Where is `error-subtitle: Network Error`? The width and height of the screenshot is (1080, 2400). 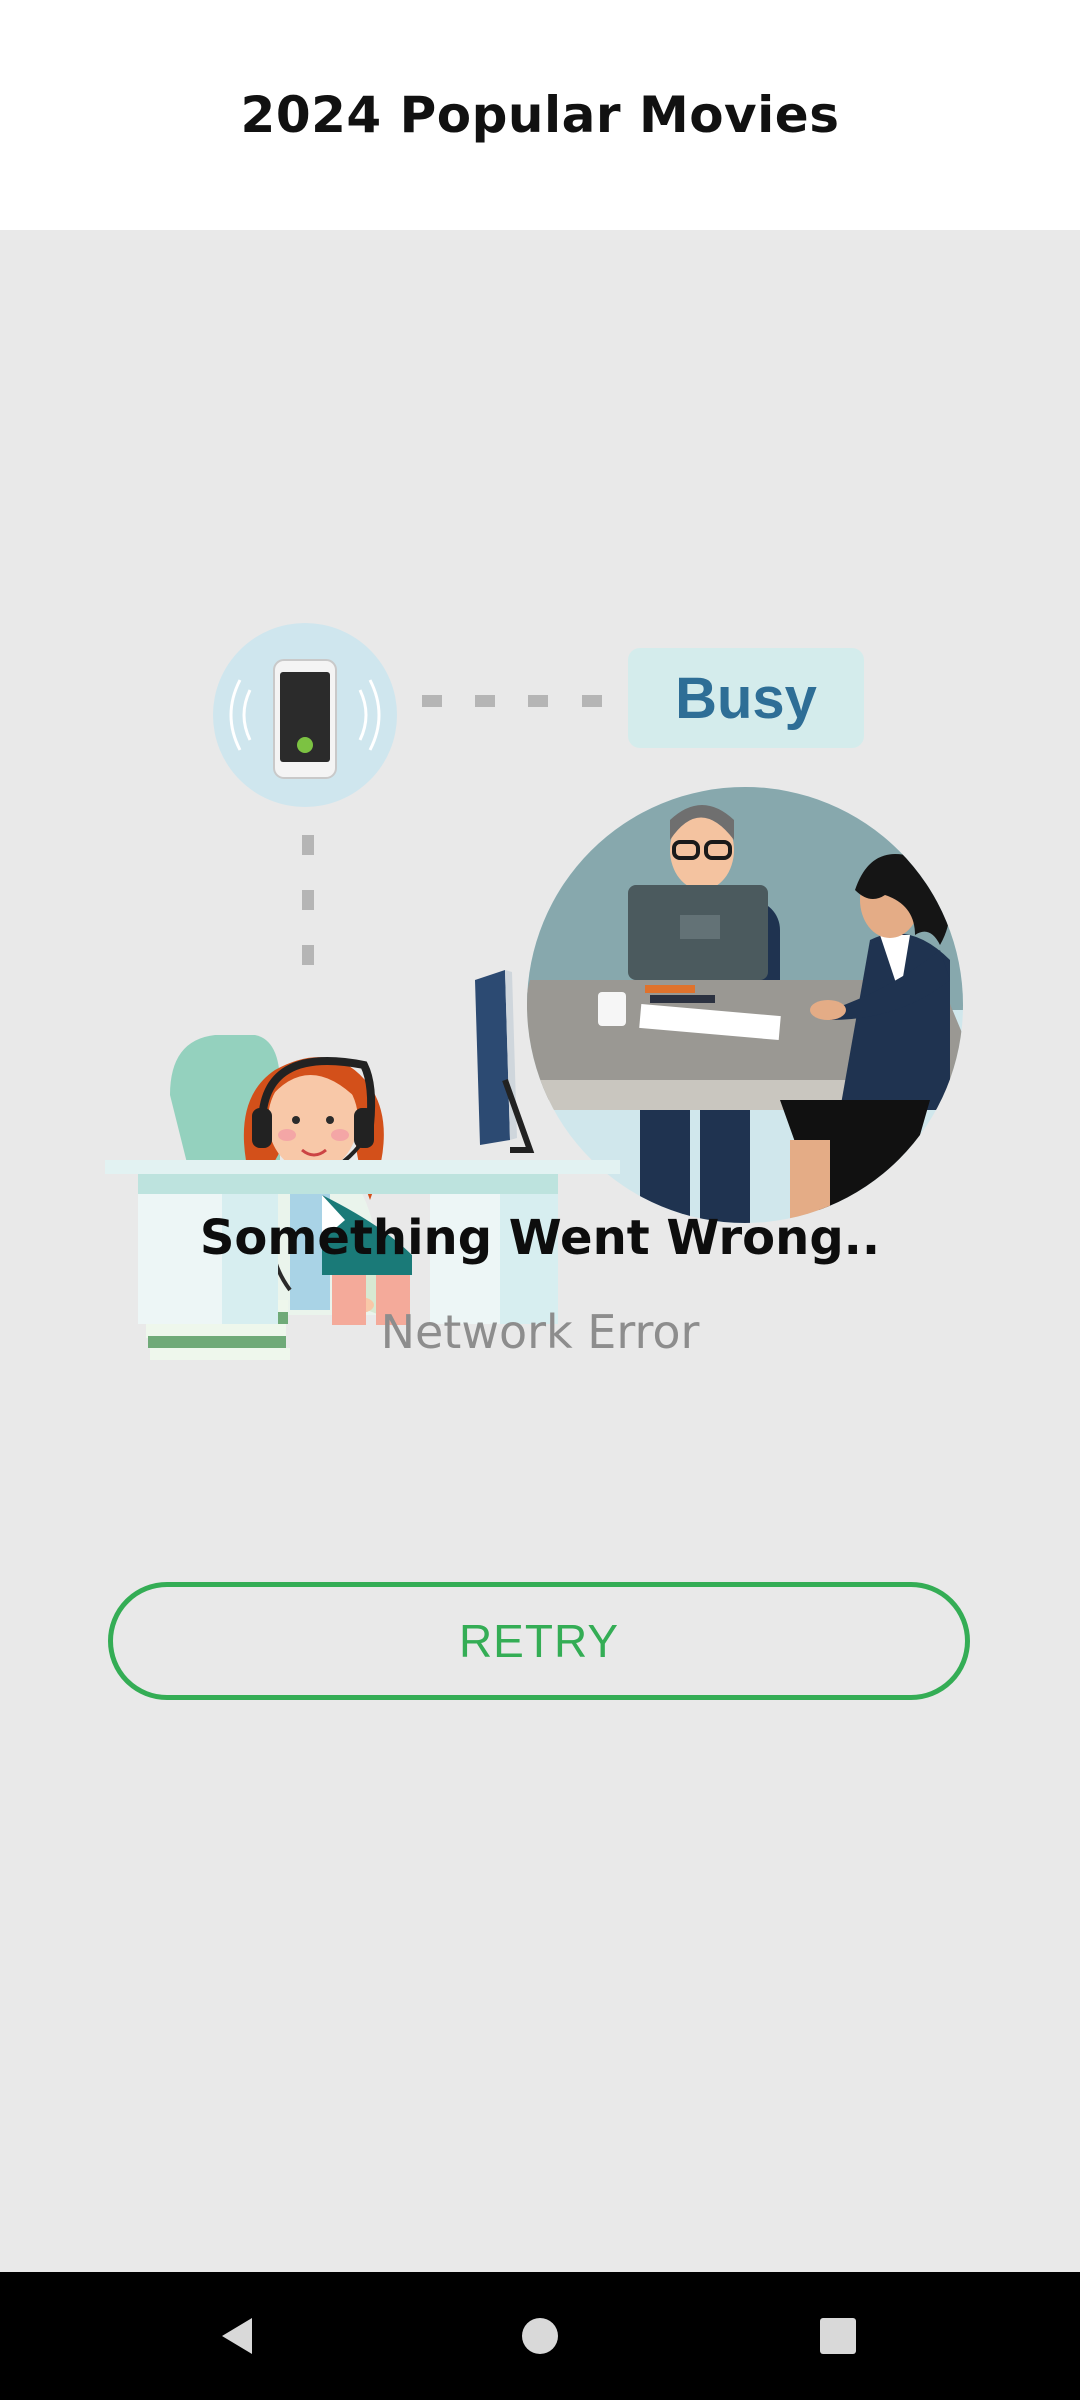
error-subtitle: Network Error is located at coordinates (540, 1332).